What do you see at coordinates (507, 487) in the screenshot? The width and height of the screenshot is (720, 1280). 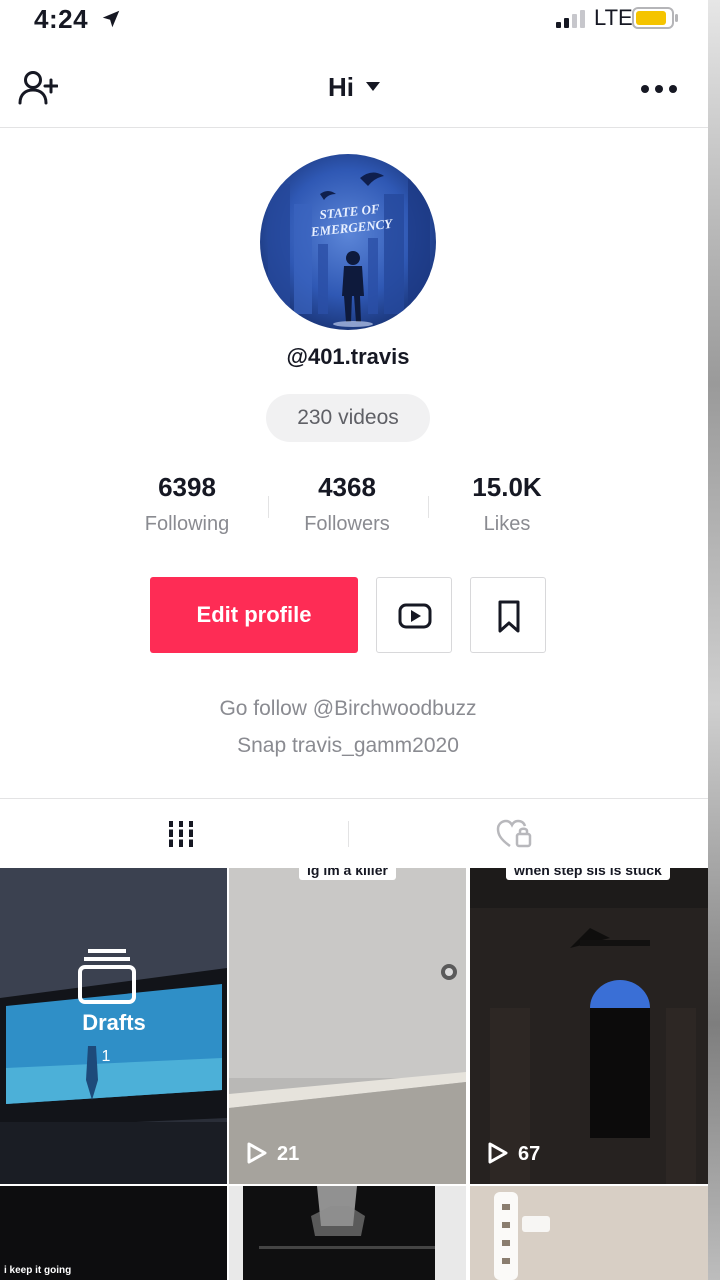 I see `stat-value: 15.0K` at bounding box center [507, 487].